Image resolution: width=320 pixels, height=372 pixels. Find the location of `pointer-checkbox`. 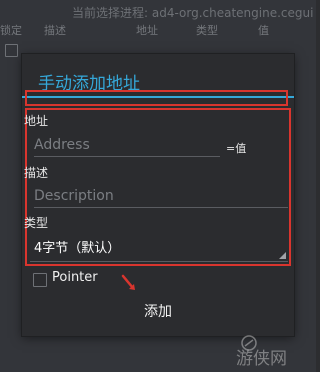

pointer-checkbox is located at coordinates (40, 280).